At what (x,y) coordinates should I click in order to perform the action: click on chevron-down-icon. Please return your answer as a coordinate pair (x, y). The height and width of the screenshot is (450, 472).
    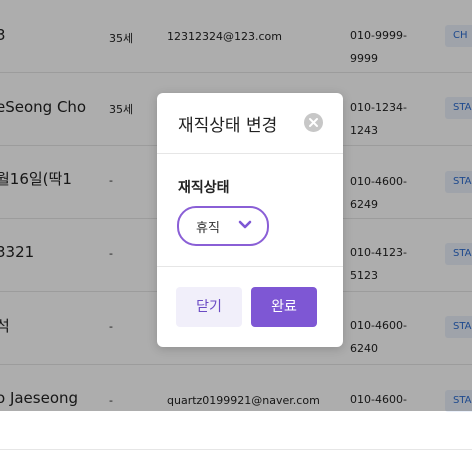
    Looking at the image, I should click on (245, 224).